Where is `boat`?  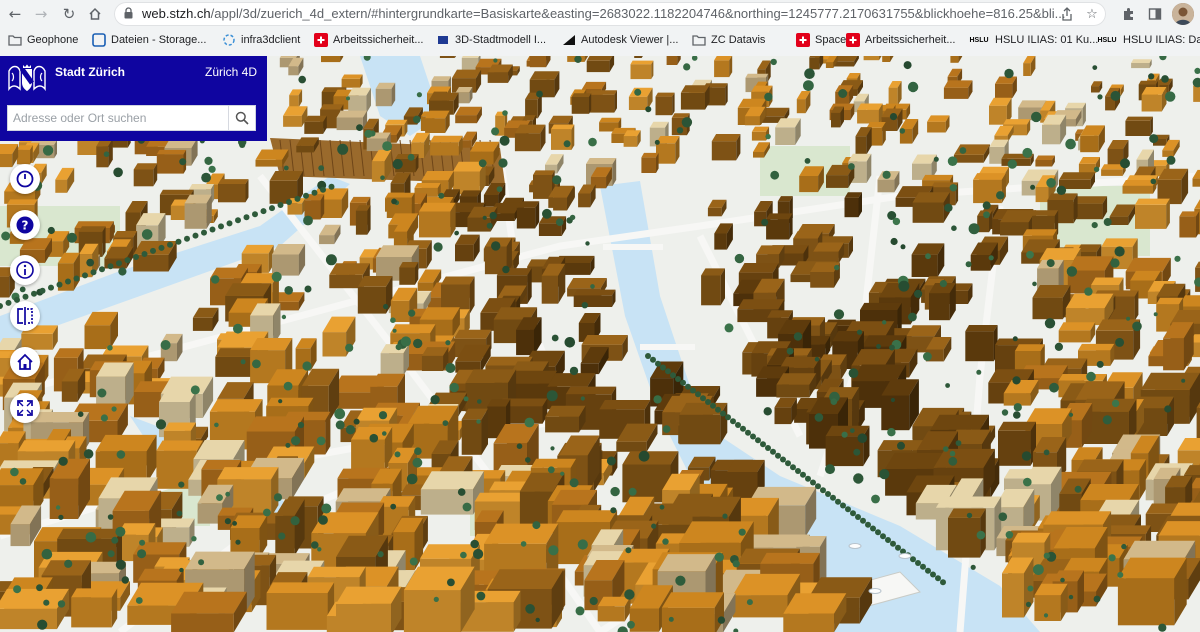
boat is located at coordinates (875, 591).